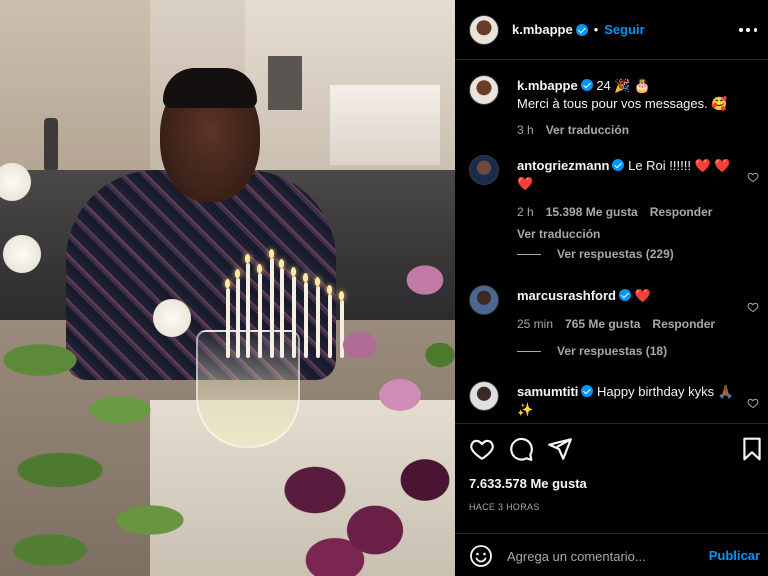 This screenshot has width=768, height=576. Describe the element at coordinates (624, 29) in the screenshot. I see `follow-button: Seguir` at that location.